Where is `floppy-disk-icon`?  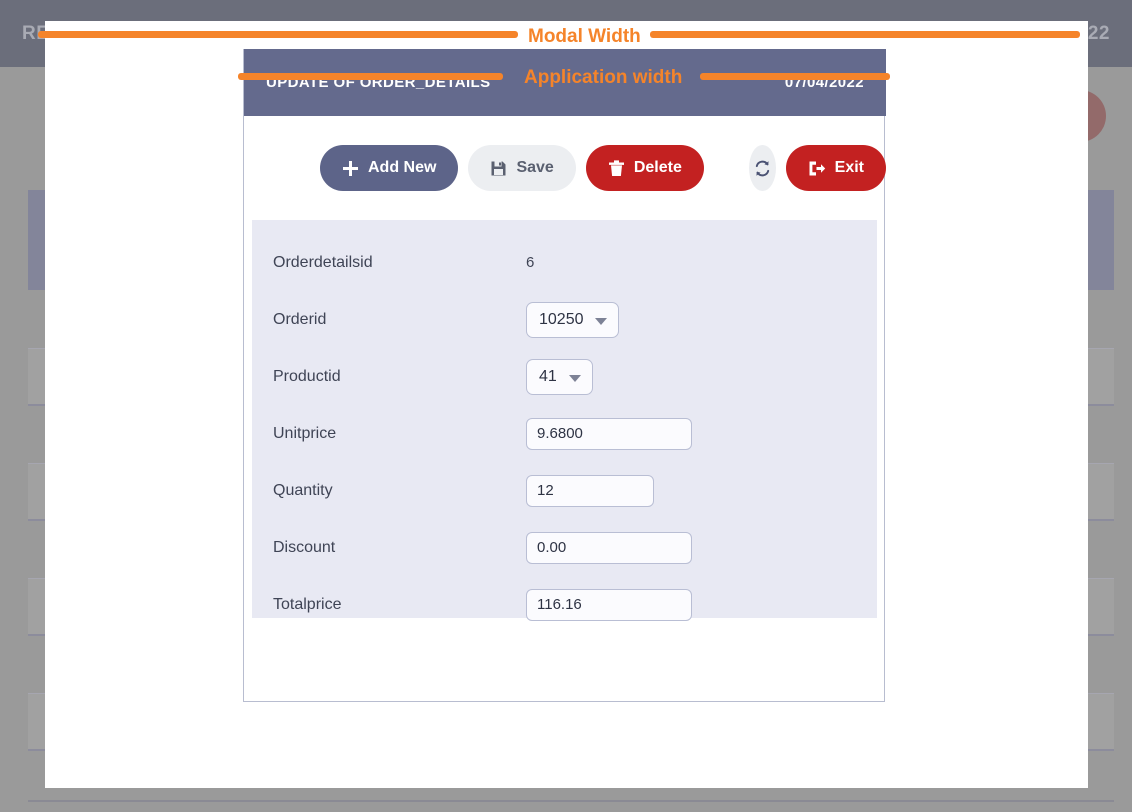
floppy-disk-icon is located at coordinates (498, 168).